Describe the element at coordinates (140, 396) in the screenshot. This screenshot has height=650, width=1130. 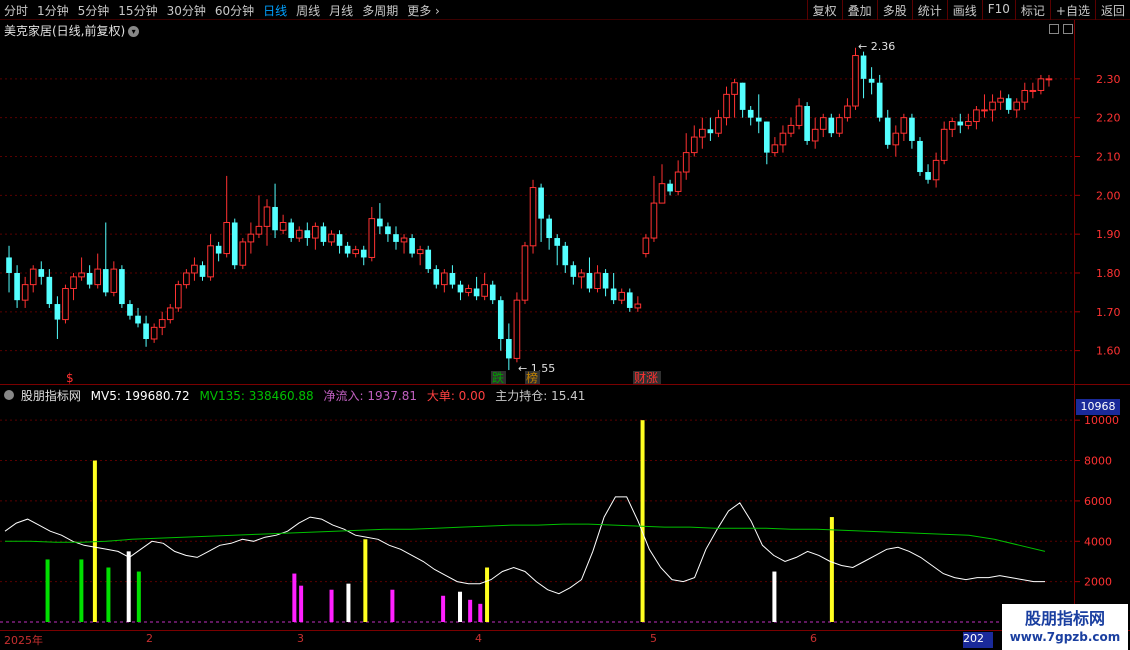
I see `mv5-value: MV5: 199680.72` at that location.